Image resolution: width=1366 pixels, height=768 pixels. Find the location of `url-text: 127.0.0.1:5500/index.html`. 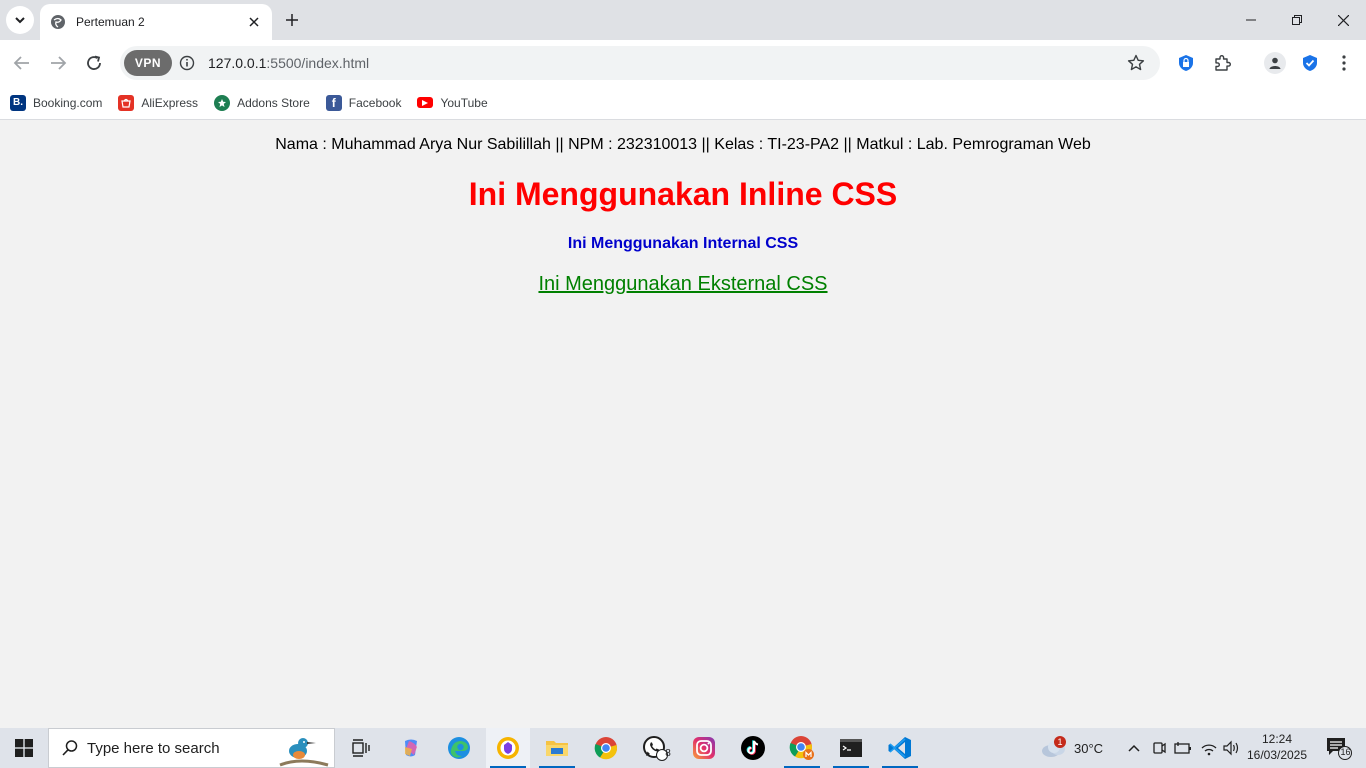

url-text: 127.0.0.1:5500/index.html is located at coordinates (288, 63).